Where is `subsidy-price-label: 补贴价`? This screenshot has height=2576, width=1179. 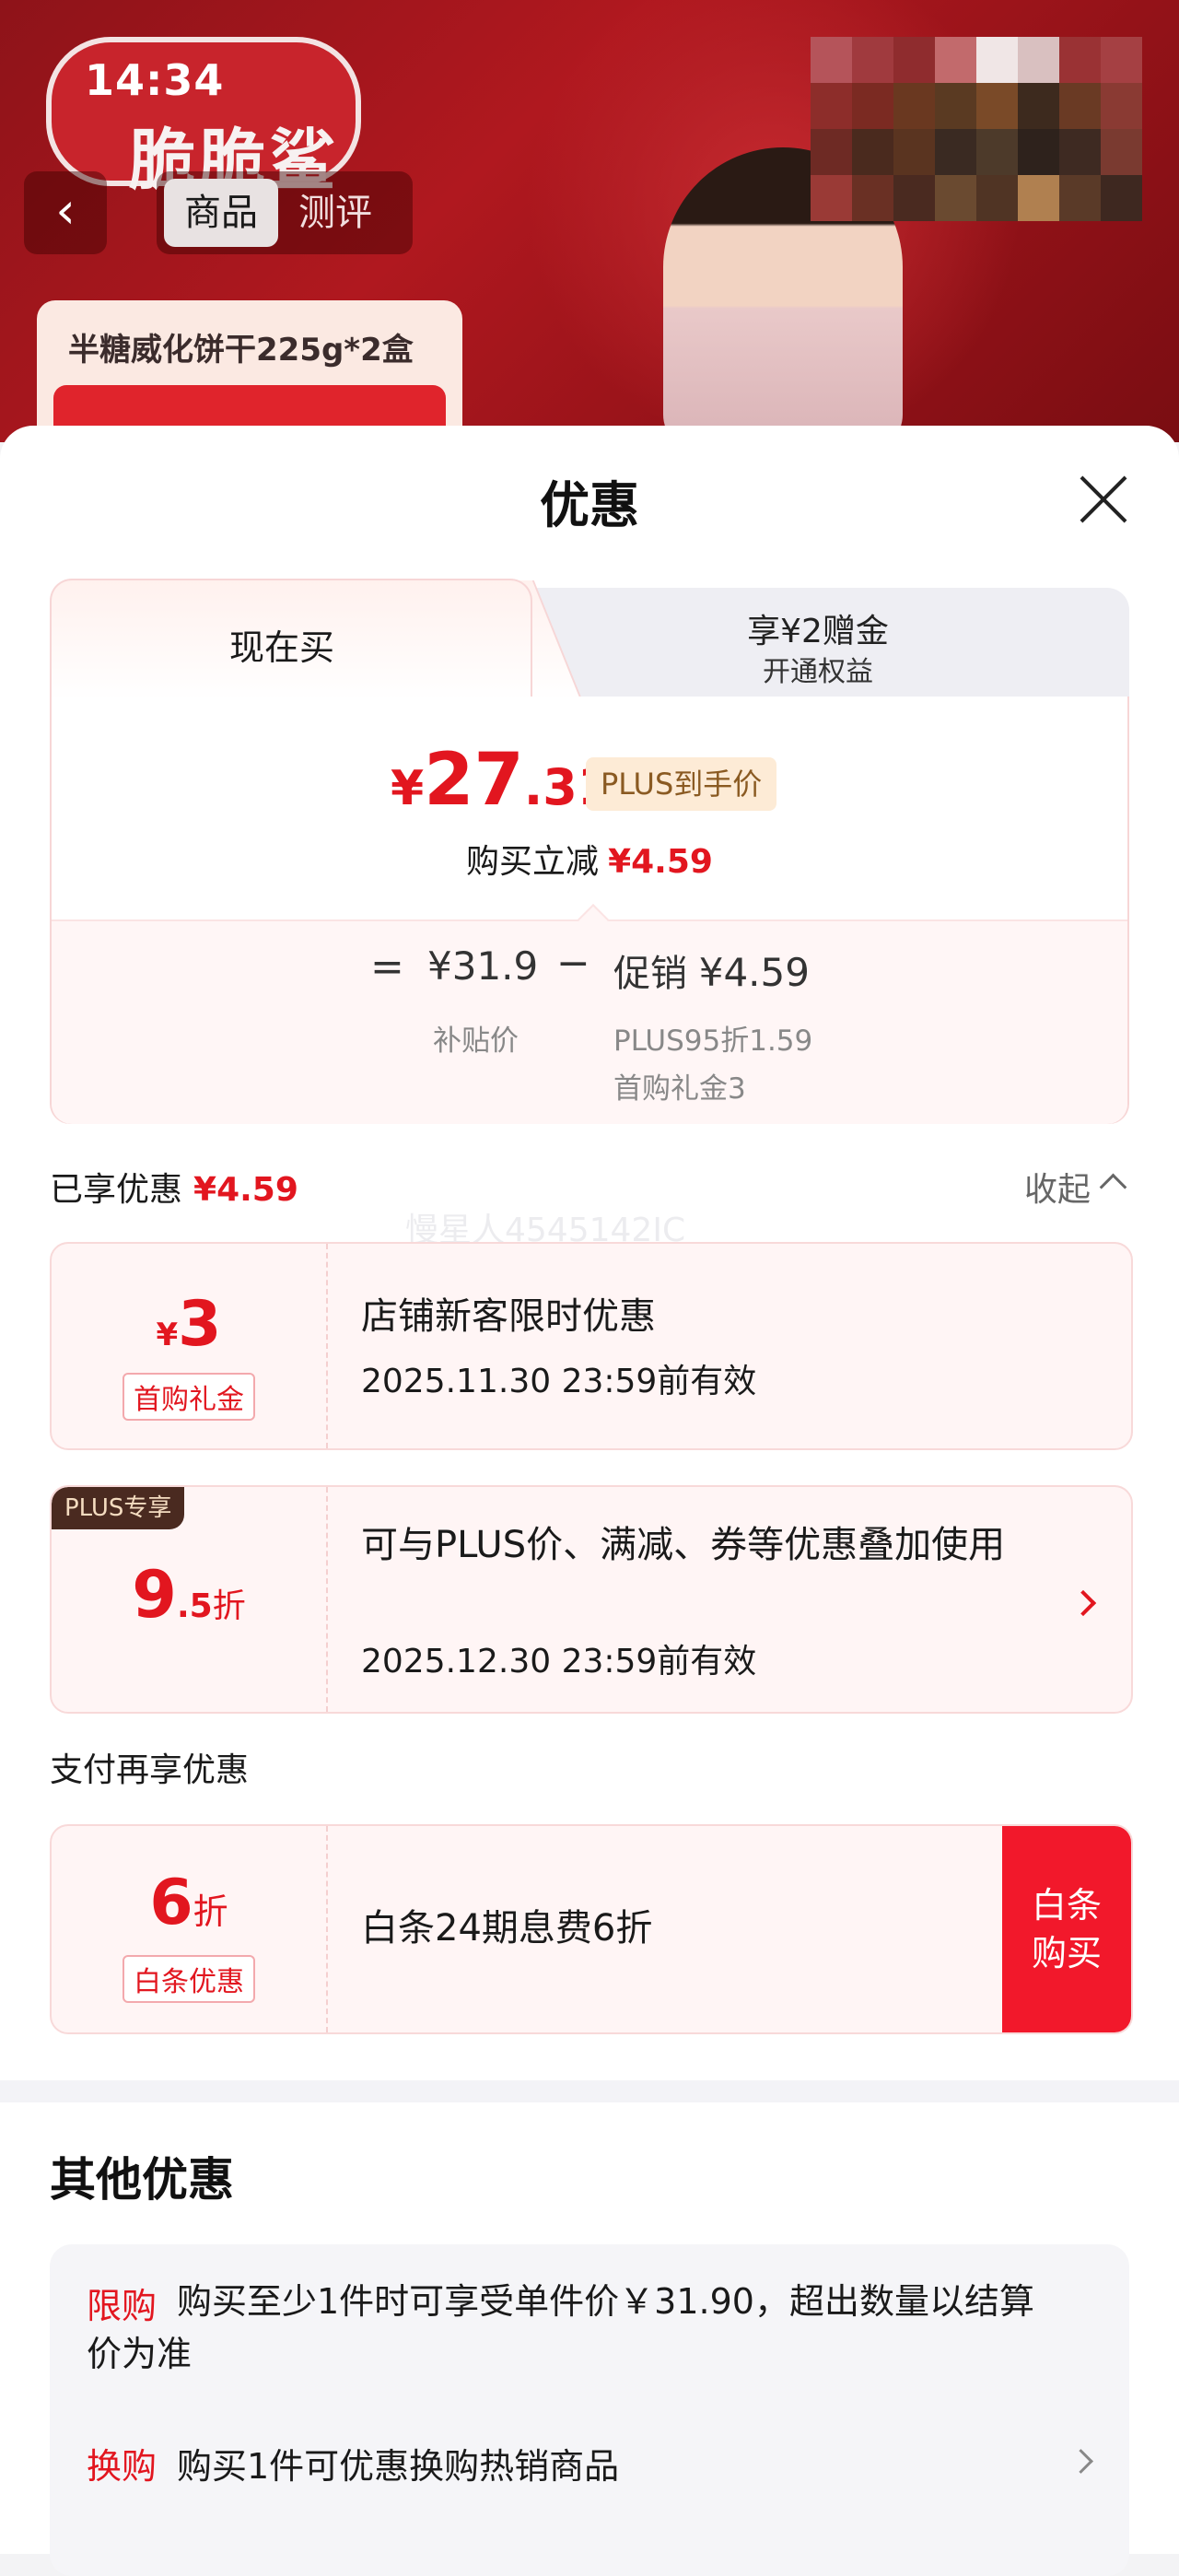
subsidy-price-label: 补贴价 is located at coordinates (476, 1041).